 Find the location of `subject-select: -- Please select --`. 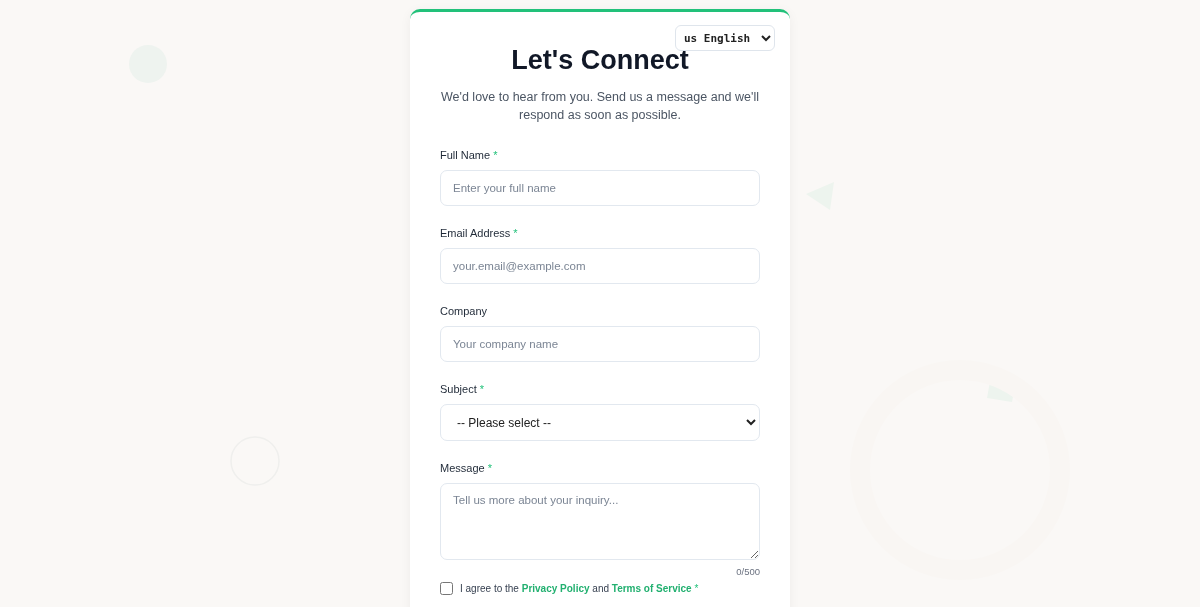

subject-select: -- Please select -- is located at coordinates (600, 422).